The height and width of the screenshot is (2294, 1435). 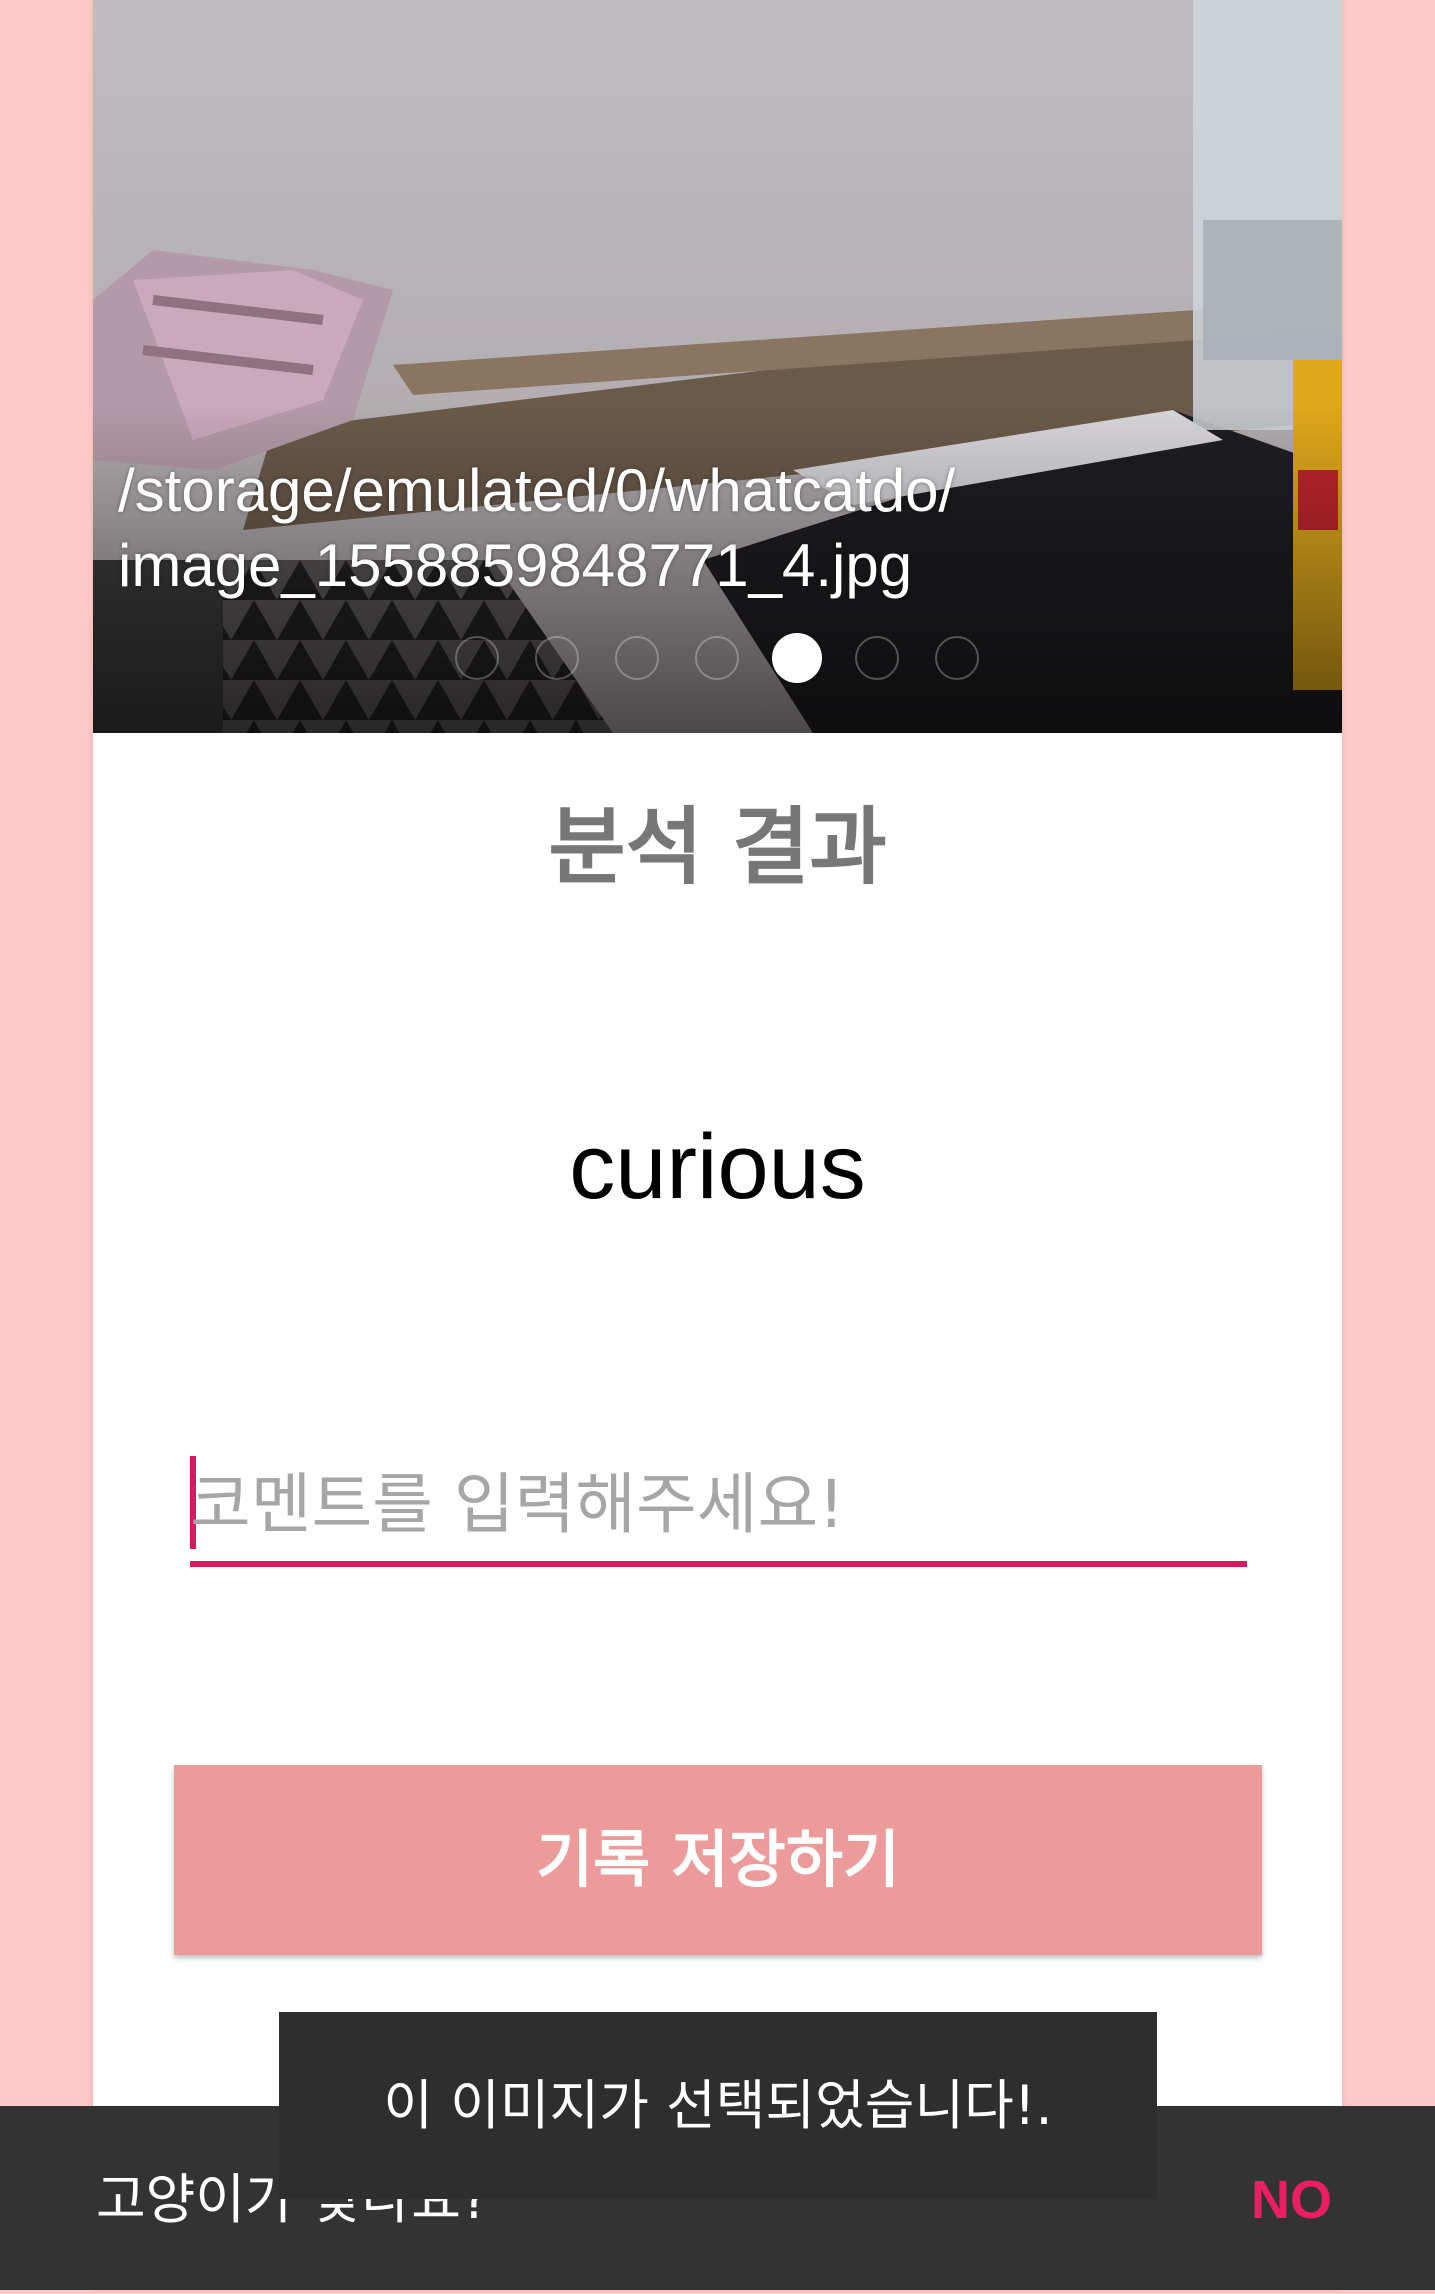 I want to click on comment-input, so click(x=715, y=1504).